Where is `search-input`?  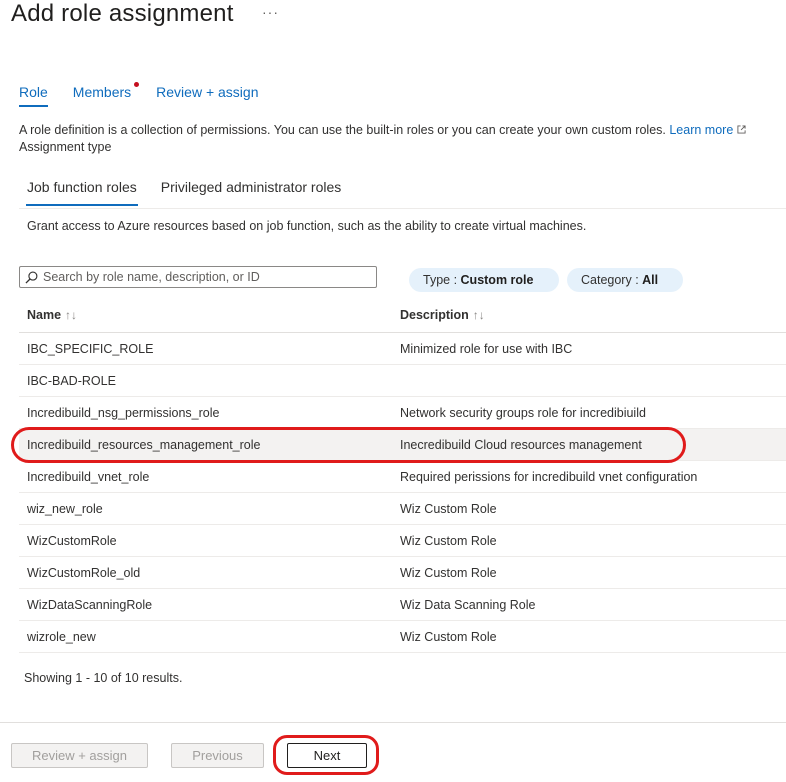
search-input is located at coordinates (208, 277).